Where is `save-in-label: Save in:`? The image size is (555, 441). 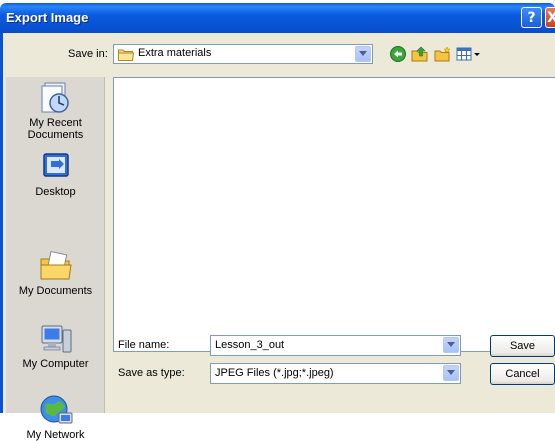
save-in-label: Save in: is located at coordinates (88, 54).